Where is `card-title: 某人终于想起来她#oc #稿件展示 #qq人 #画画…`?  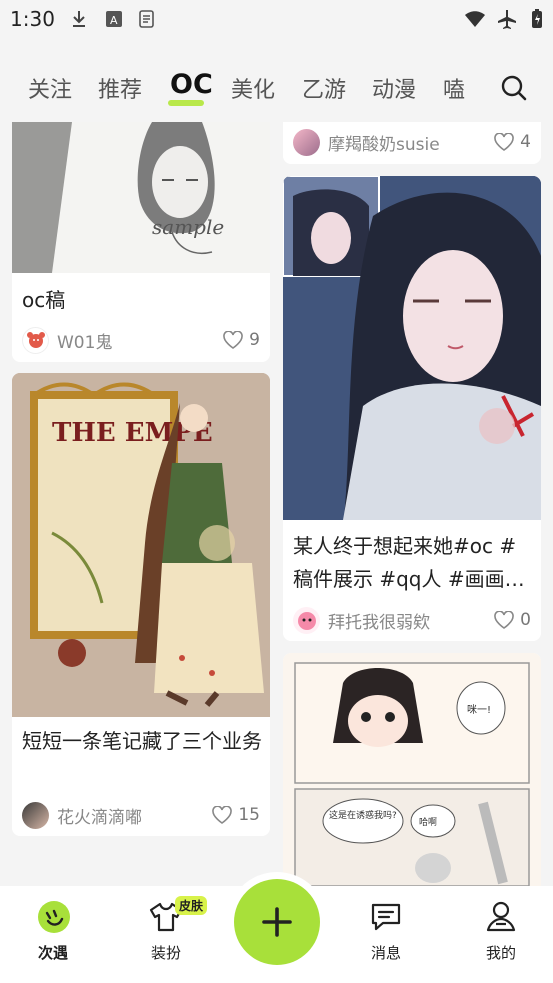
card-title: 某人终于想起来她#oc #稿件展示 #qq人 #画画… is located at coordinates (409, 562).